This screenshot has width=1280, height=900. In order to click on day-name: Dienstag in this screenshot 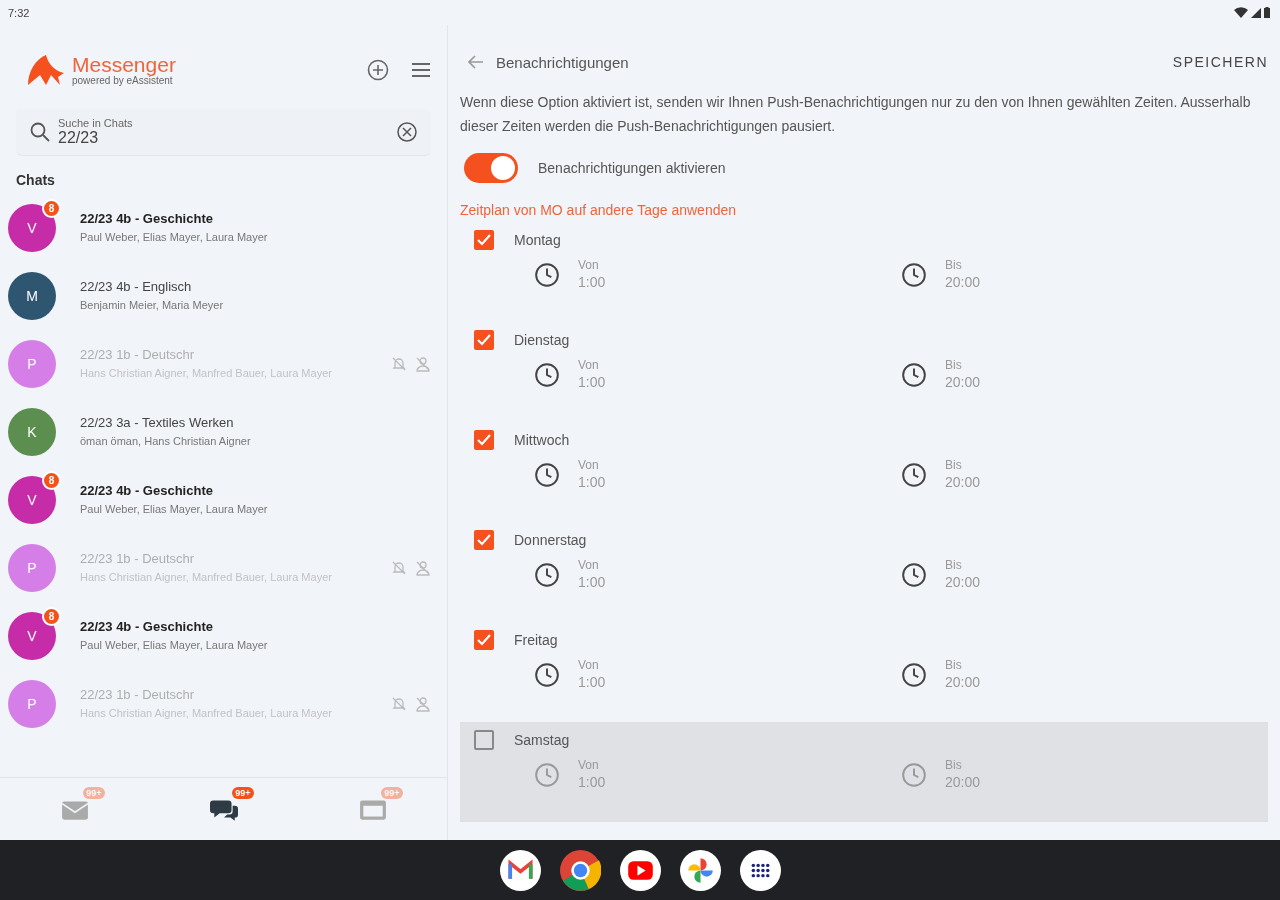, I will do `click(542, 340)`.